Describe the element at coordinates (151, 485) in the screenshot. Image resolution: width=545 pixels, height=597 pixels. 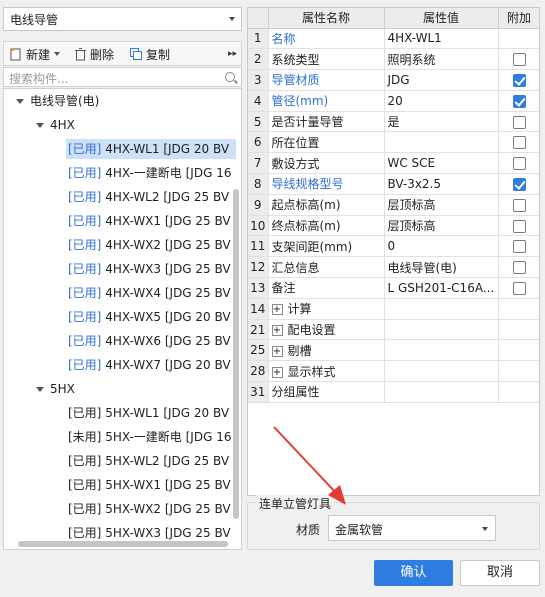
I see `tree-item: [已用] 5HX-WX1 [JDG 25 BV` at that location.